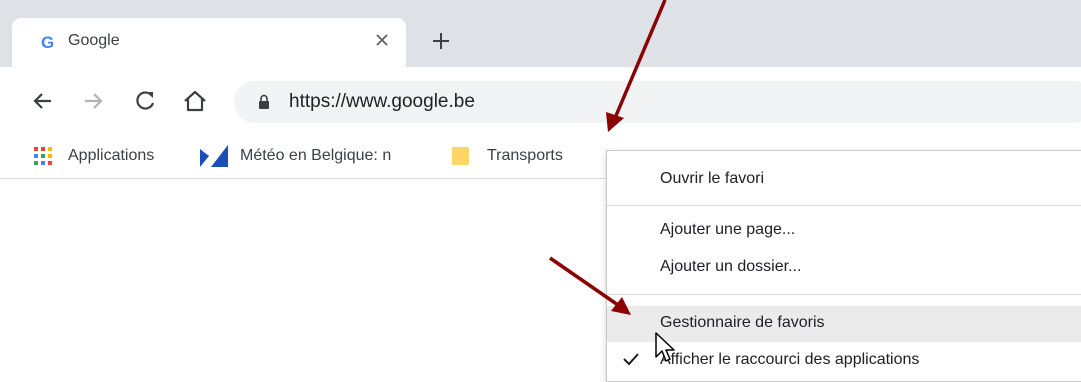  I want to click on menu-item-show-apps-shortcut: Afficher le raccourci des applications, so click(844, 361).